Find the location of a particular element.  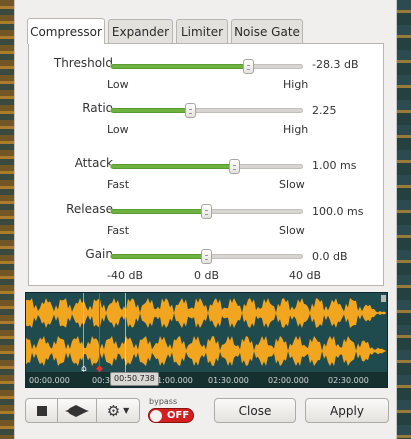

attack-slider-fill is located at coordinates (173, 166).